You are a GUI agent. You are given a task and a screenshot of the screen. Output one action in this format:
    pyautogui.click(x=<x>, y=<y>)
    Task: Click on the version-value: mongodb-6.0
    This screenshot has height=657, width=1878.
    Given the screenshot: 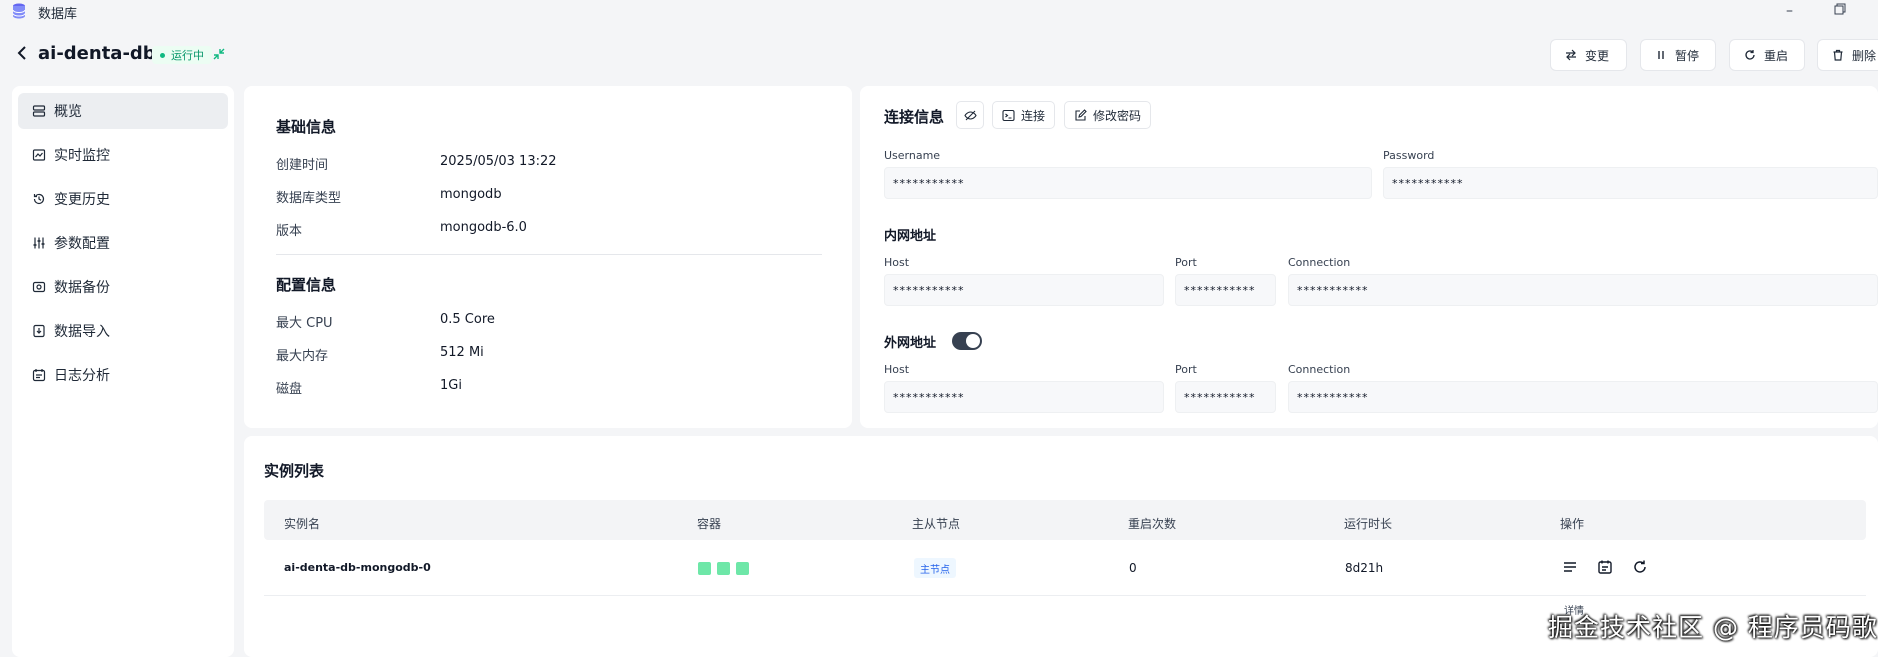 What is the action you would take?
    pyautogui.click(x=483, y=227)
    